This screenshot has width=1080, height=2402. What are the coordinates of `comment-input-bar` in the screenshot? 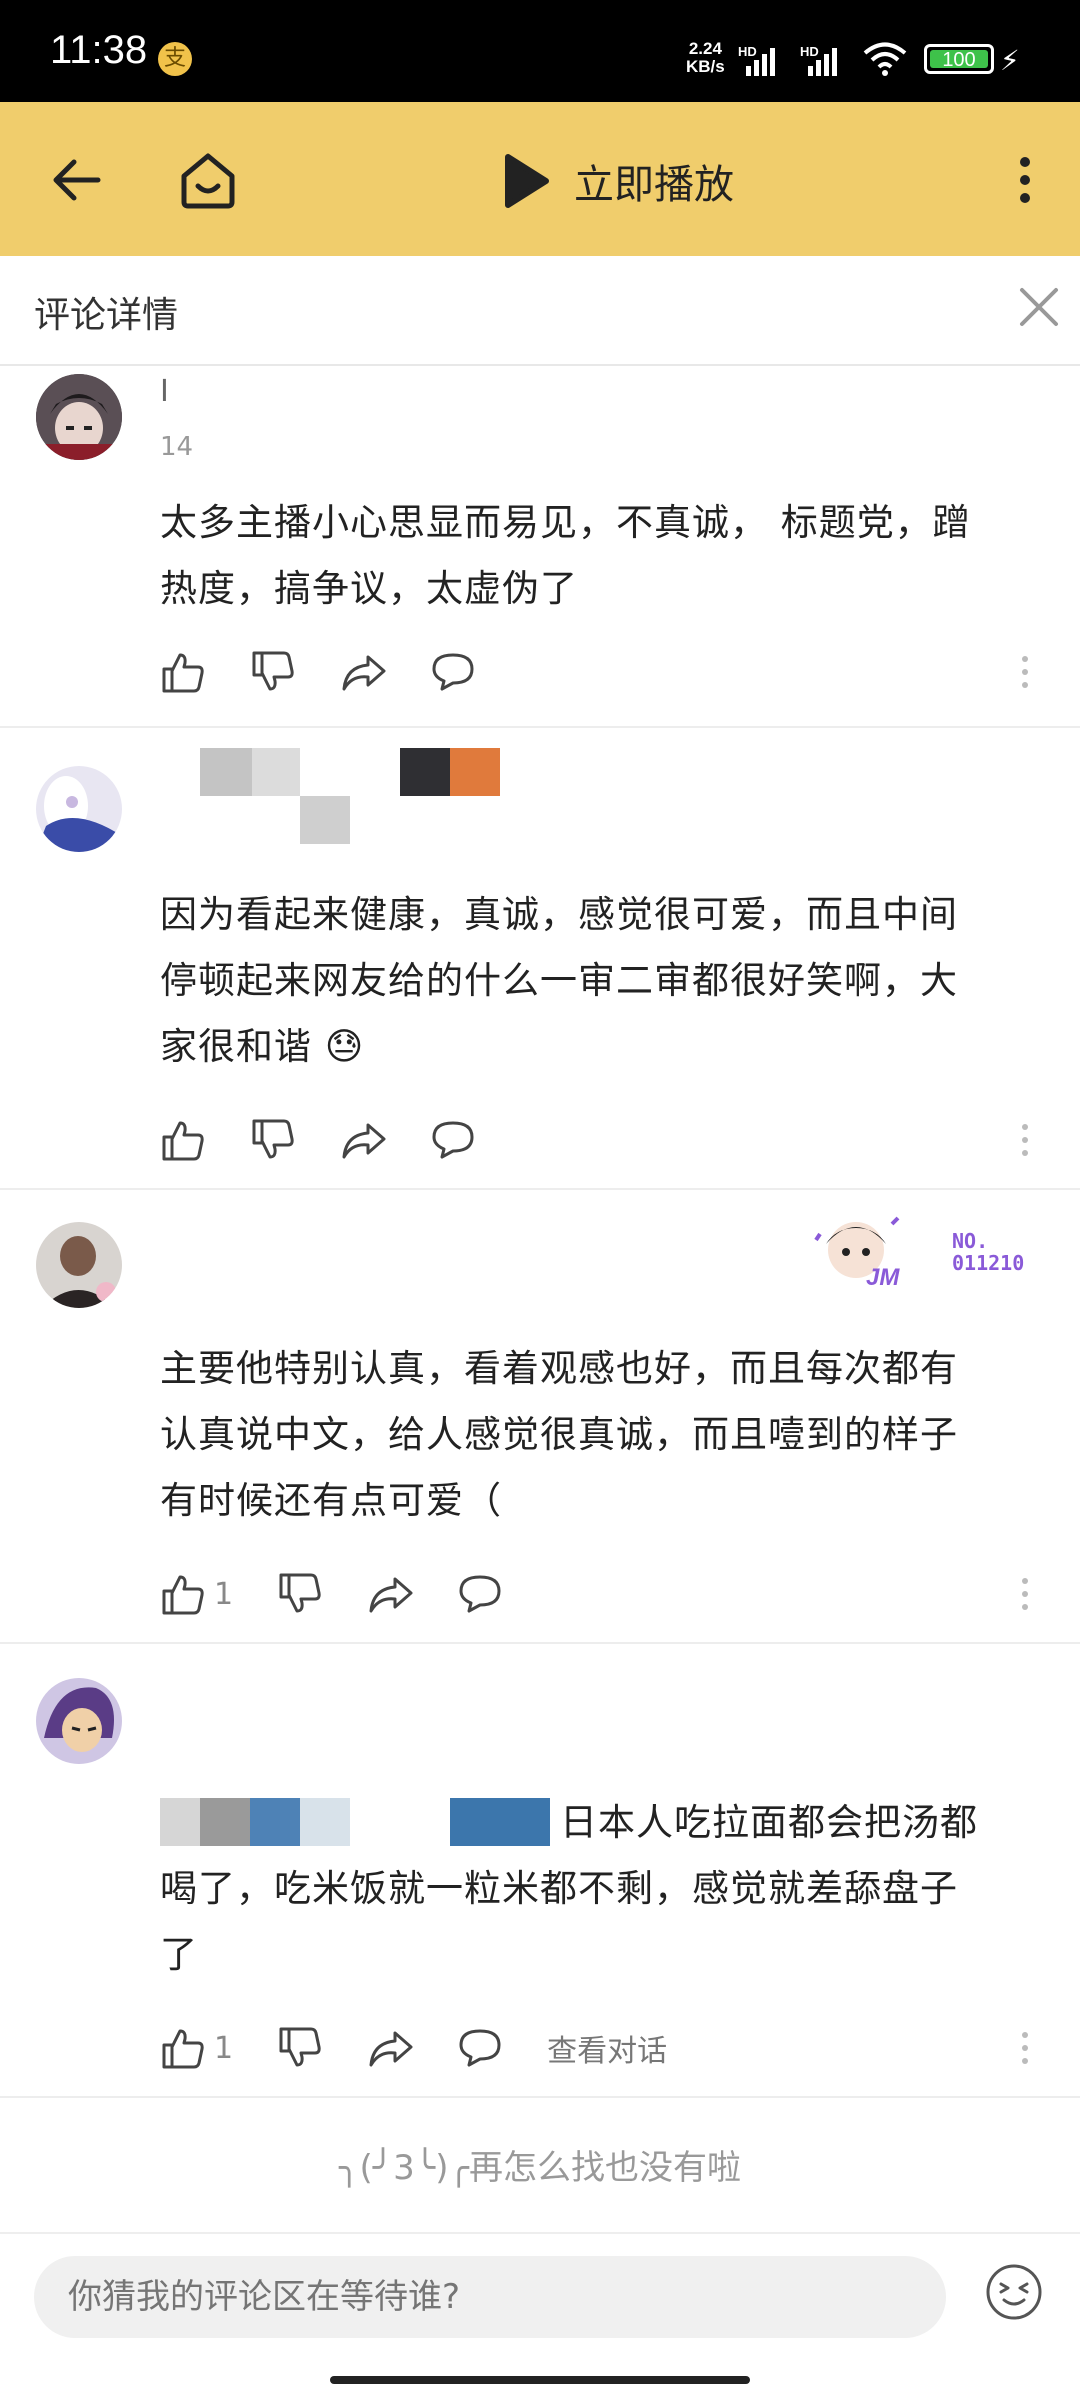 It's located at (540, 2317).